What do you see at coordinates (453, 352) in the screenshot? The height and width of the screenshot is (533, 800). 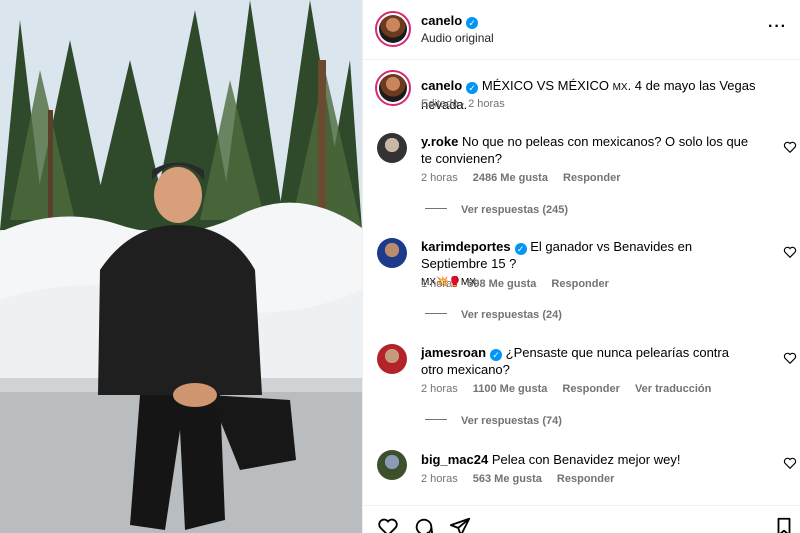 I see `comment-username: jamesroan` at bounding box center [453, 352].